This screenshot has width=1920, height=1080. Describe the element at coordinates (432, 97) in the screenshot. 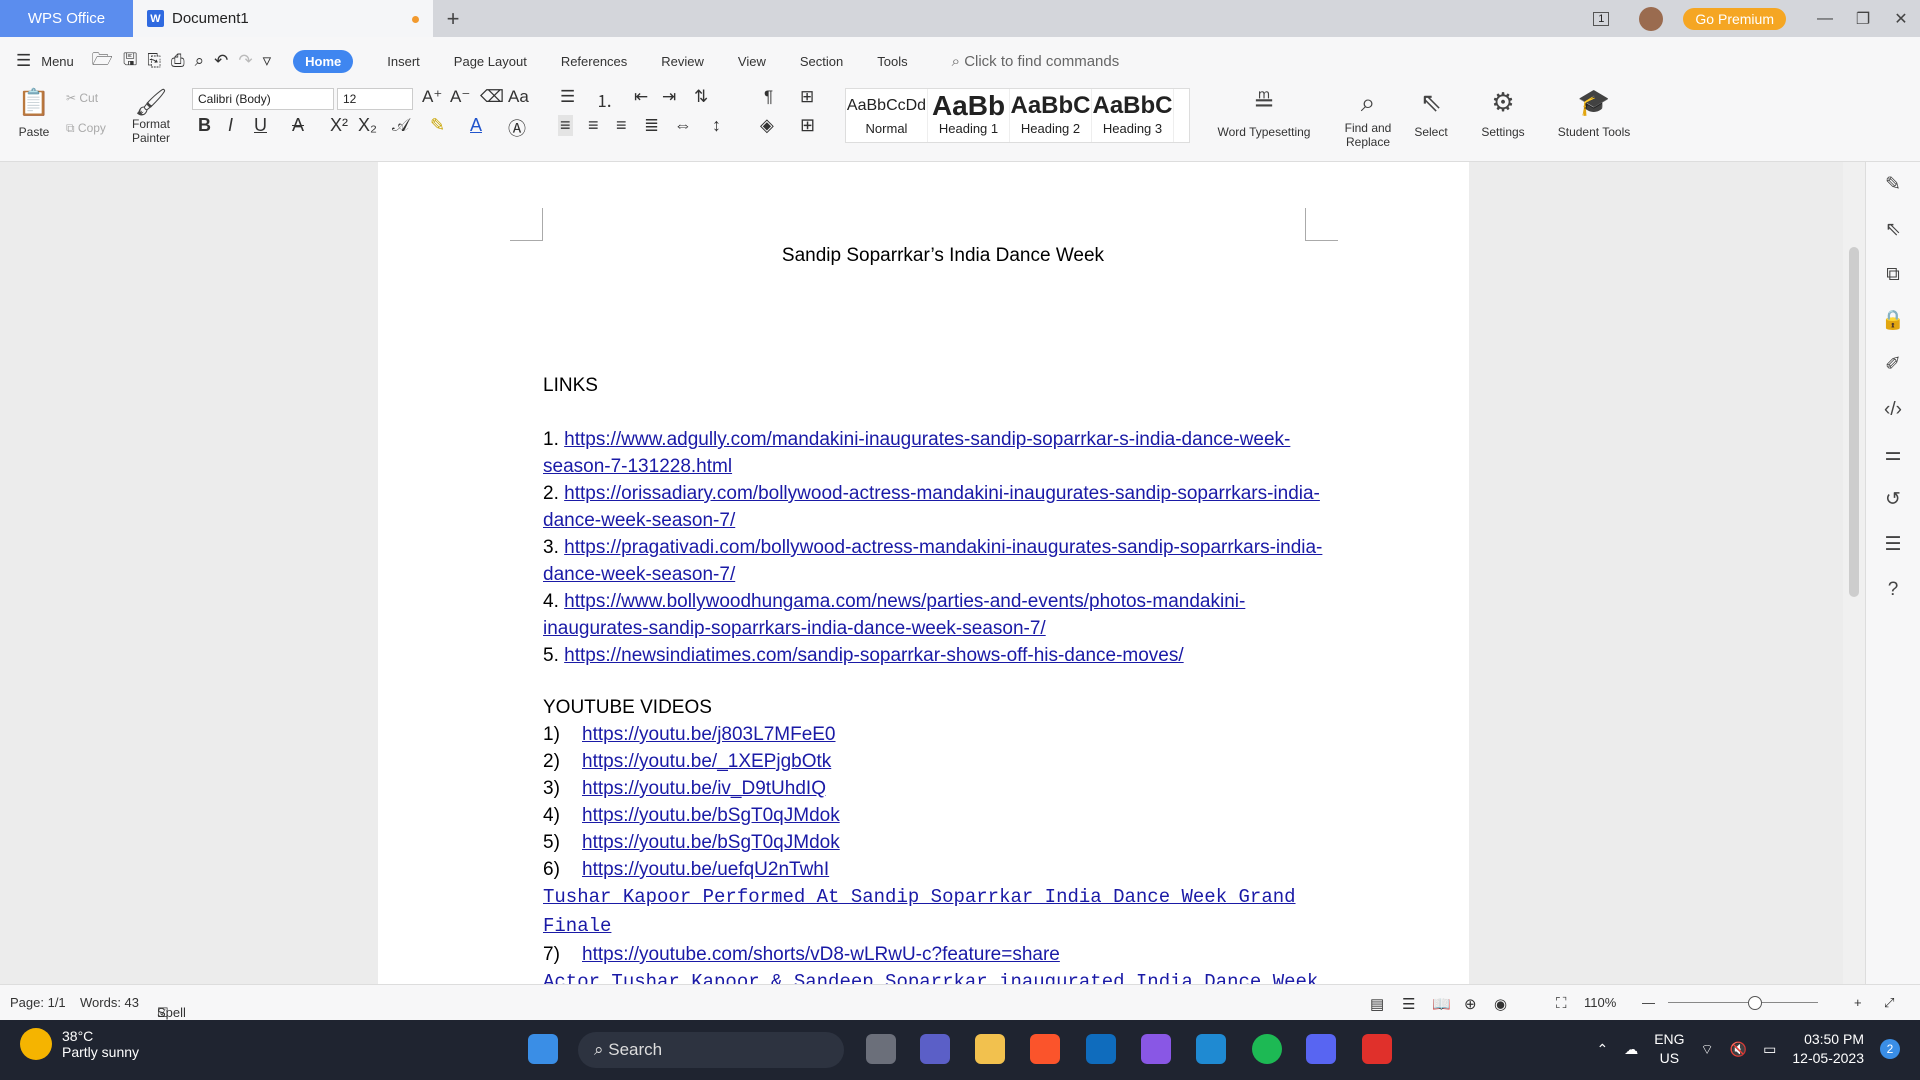

I see `grow-font-icon: A⁺` at that location.